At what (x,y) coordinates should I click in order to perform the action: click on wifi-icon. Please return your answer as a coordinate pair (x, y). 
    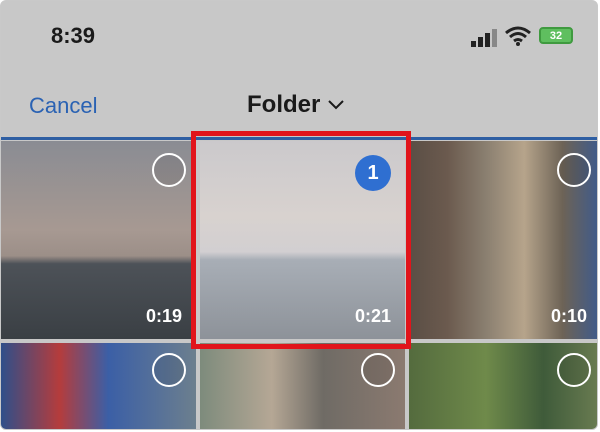
    Looking at the image, I should click on (518, 36).